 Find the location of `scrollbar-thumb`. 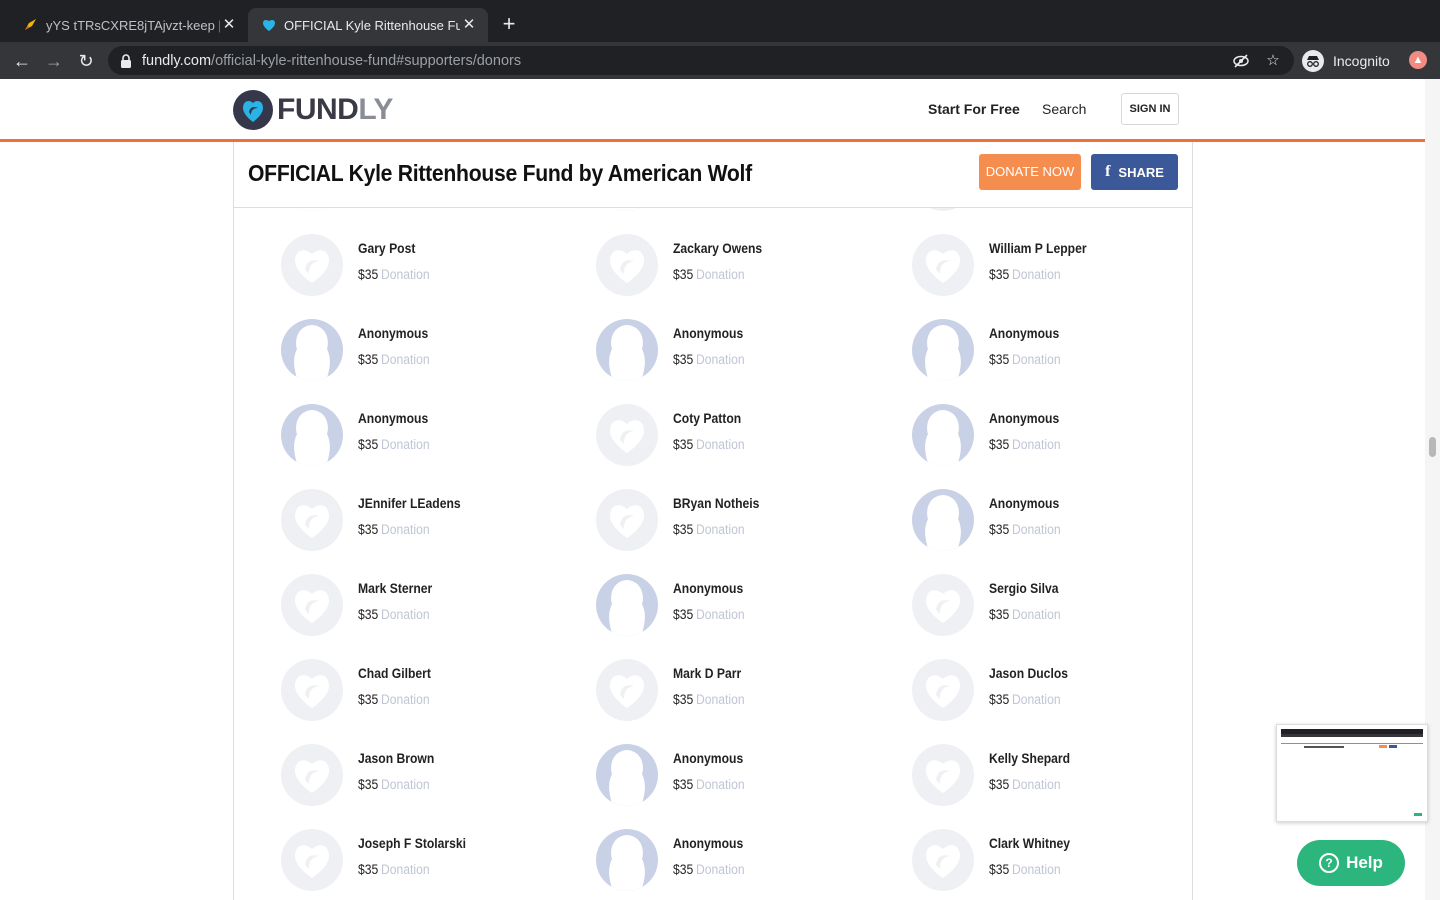

scrollbar-thumb is located at coordinates (1432, 447).